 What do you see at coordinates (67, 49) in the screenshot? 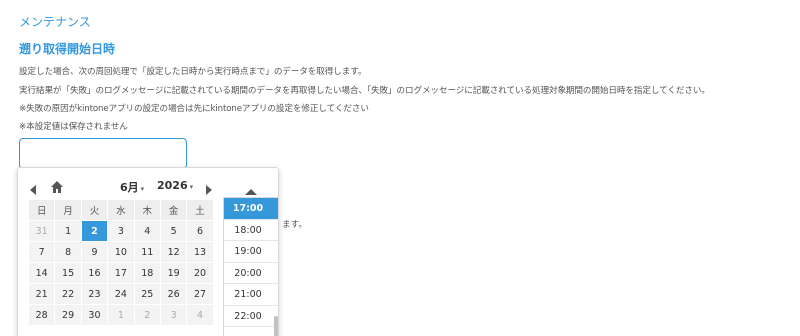
I see `field-title: 遡り取得開始日時` at bounding box center [67, 49].